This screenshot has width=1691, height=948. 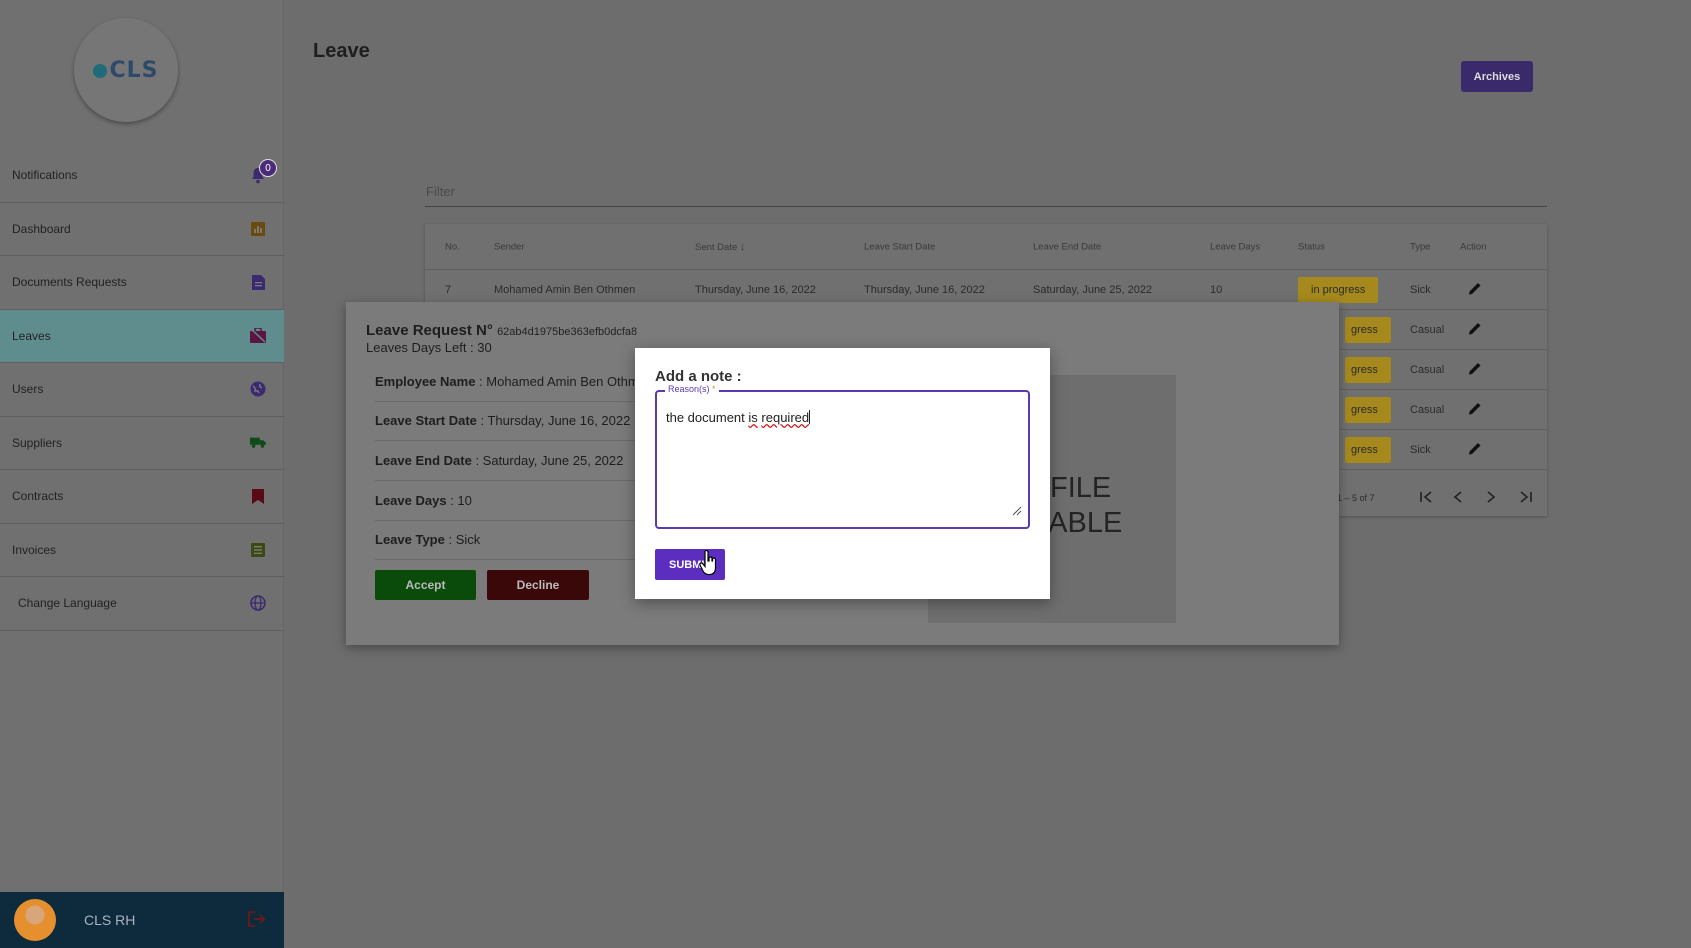 I want to click on page-range-label: 1 – 5 of 7, so click(x=1356, y=498).